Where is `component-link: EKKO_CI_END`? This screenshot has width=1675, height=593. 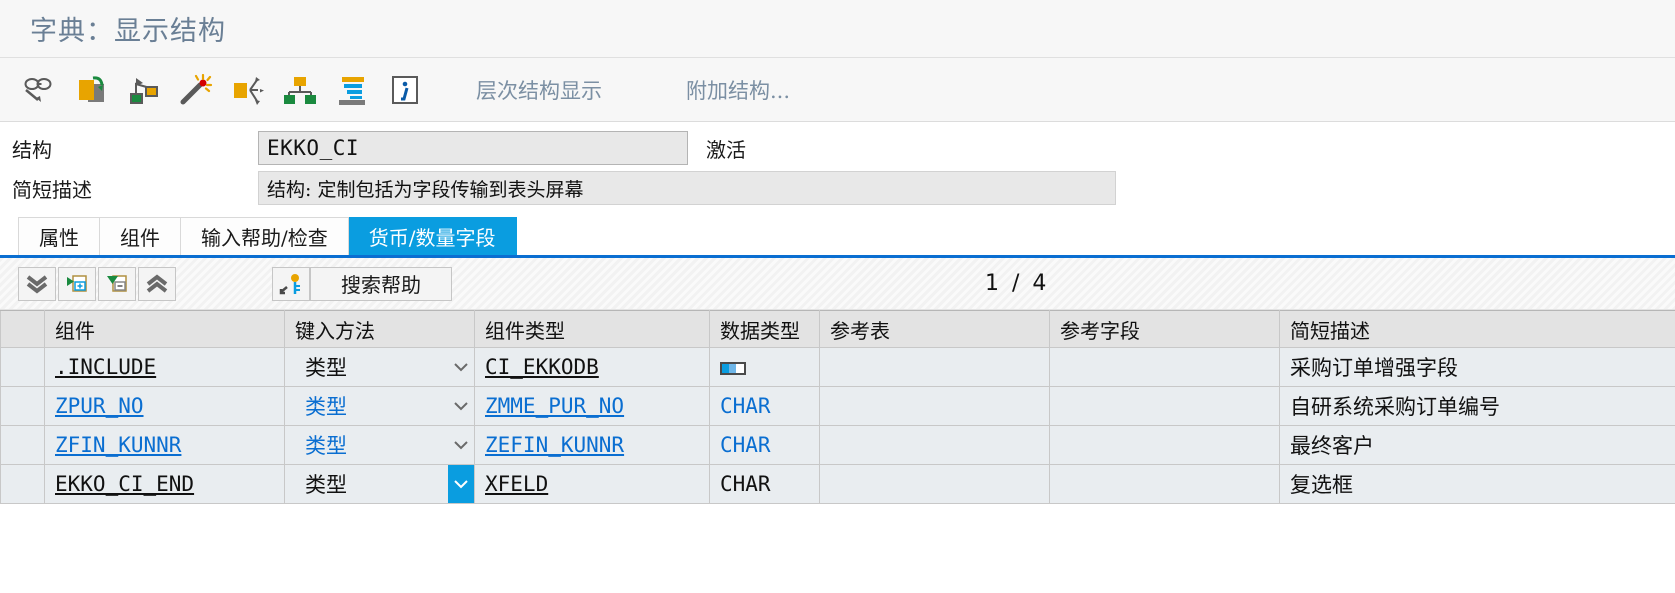
component-link: EKKO_CI_END is located at coordinates (124, 484).